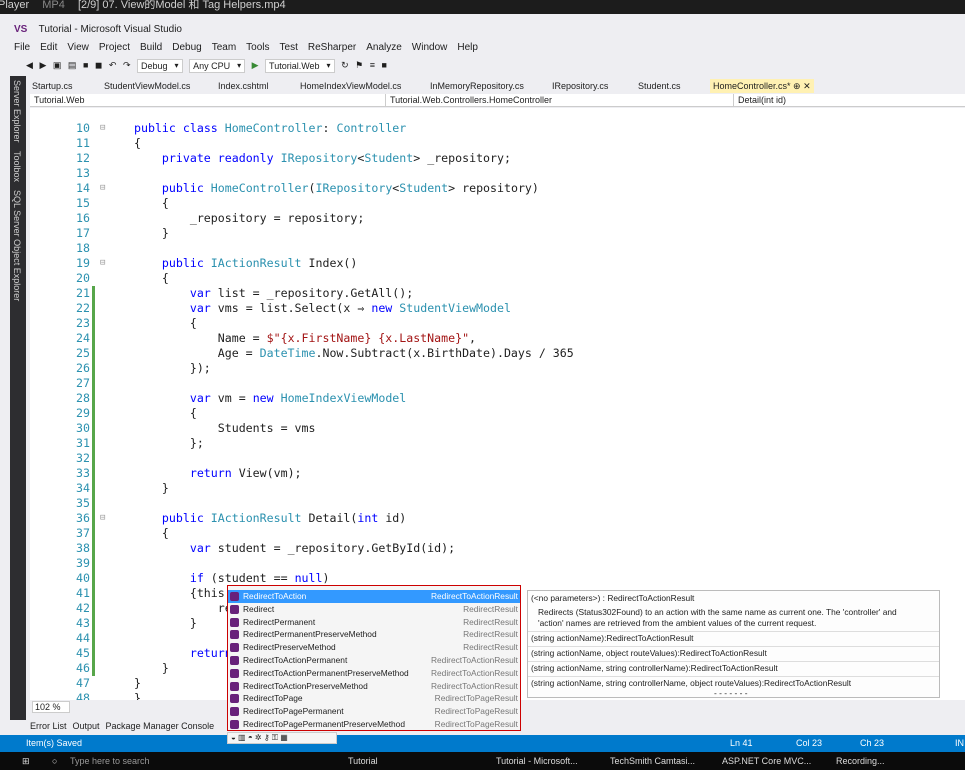 The image size is (965, 770). I want to click on code-line: });, so click(172, 368).